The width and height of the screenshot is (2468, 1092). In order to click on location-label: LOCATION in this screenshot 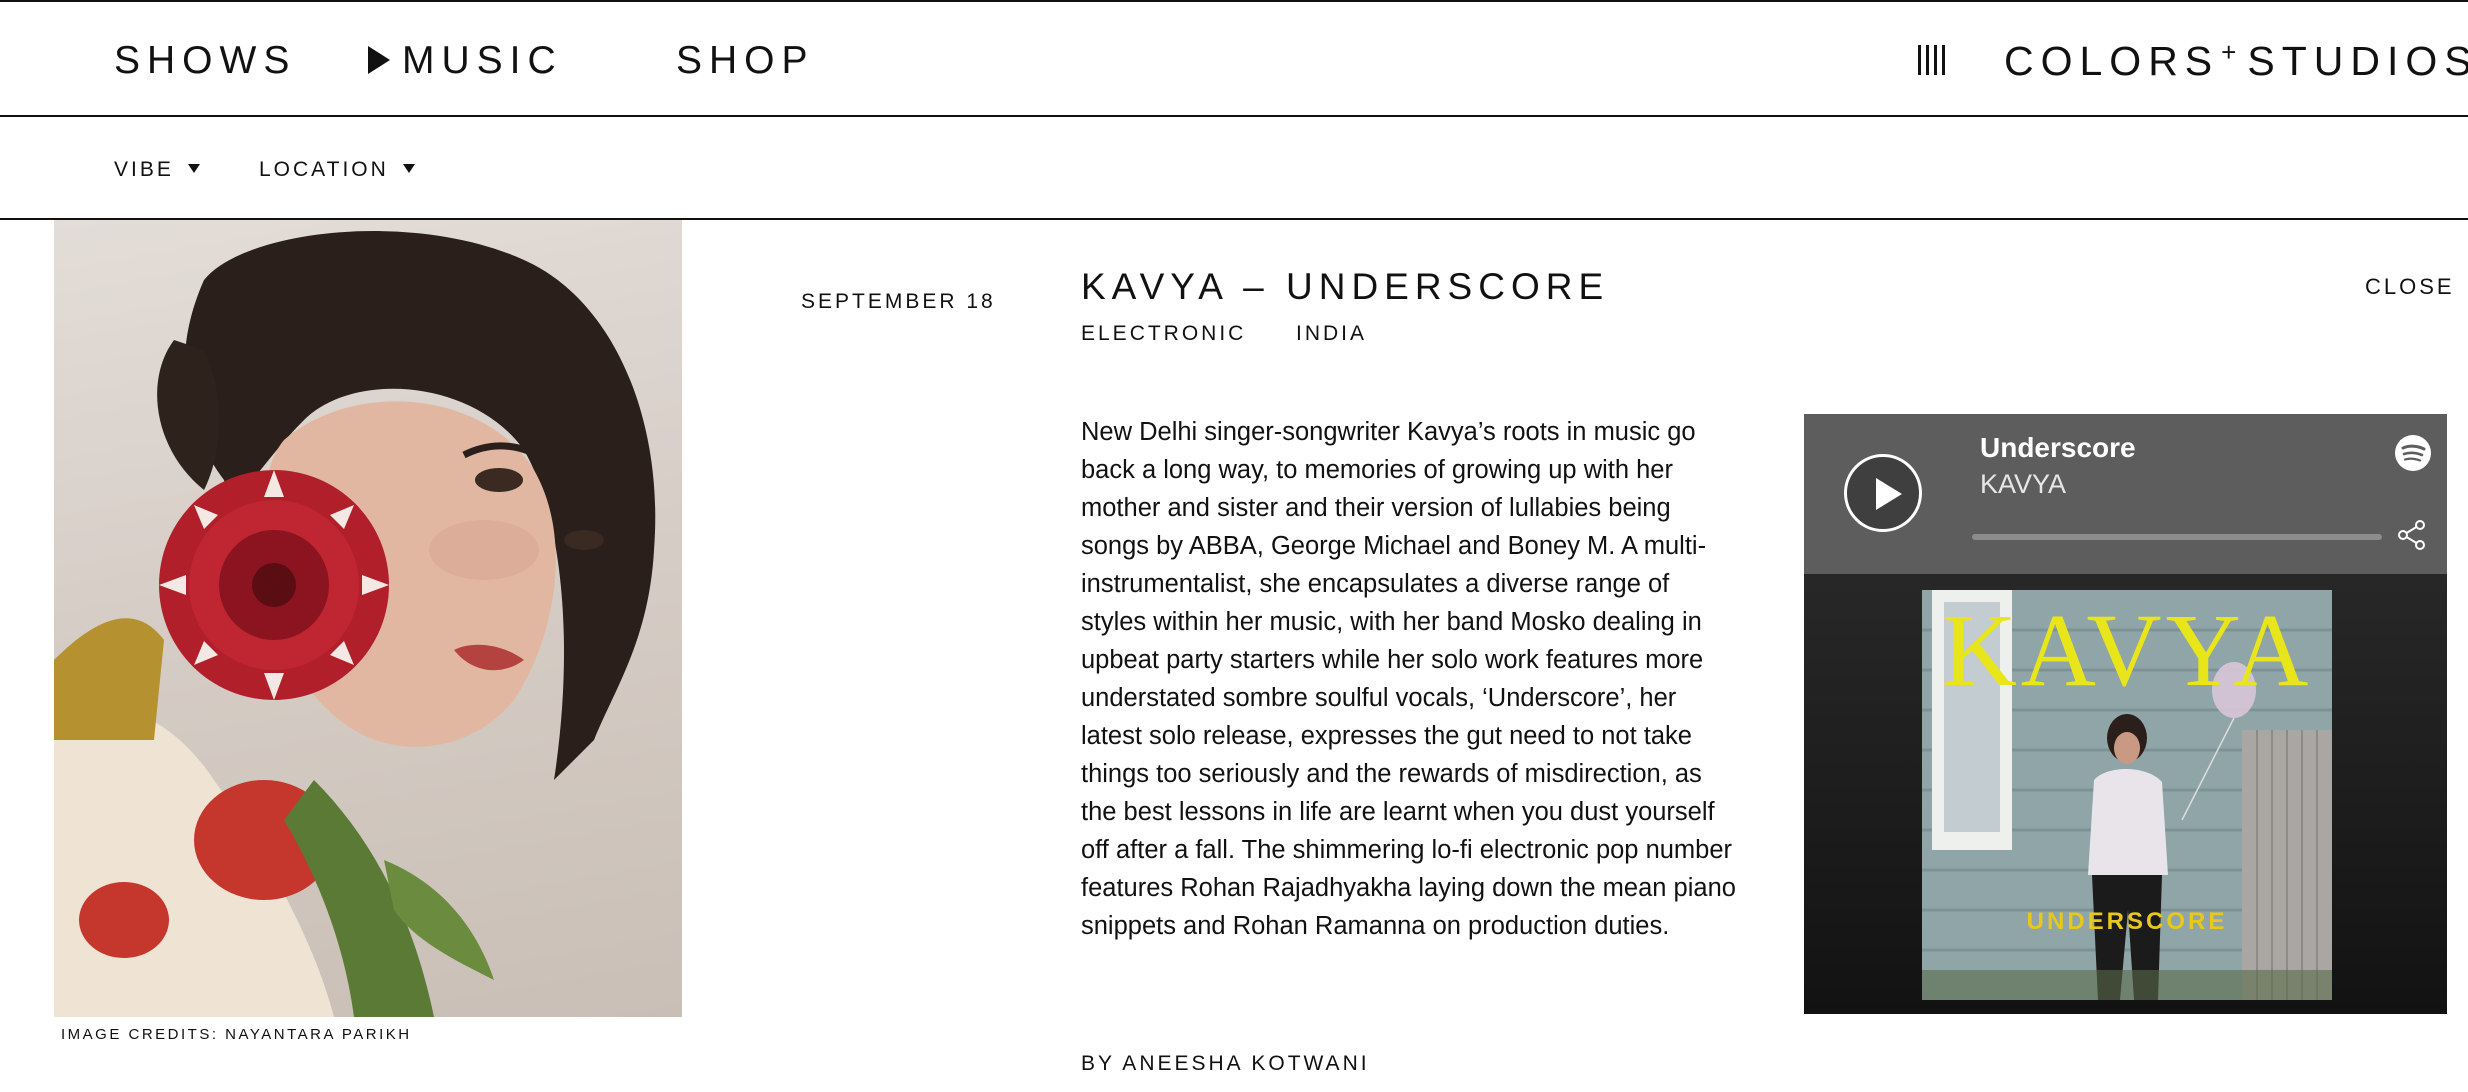, I will do `click(324, 169)`.